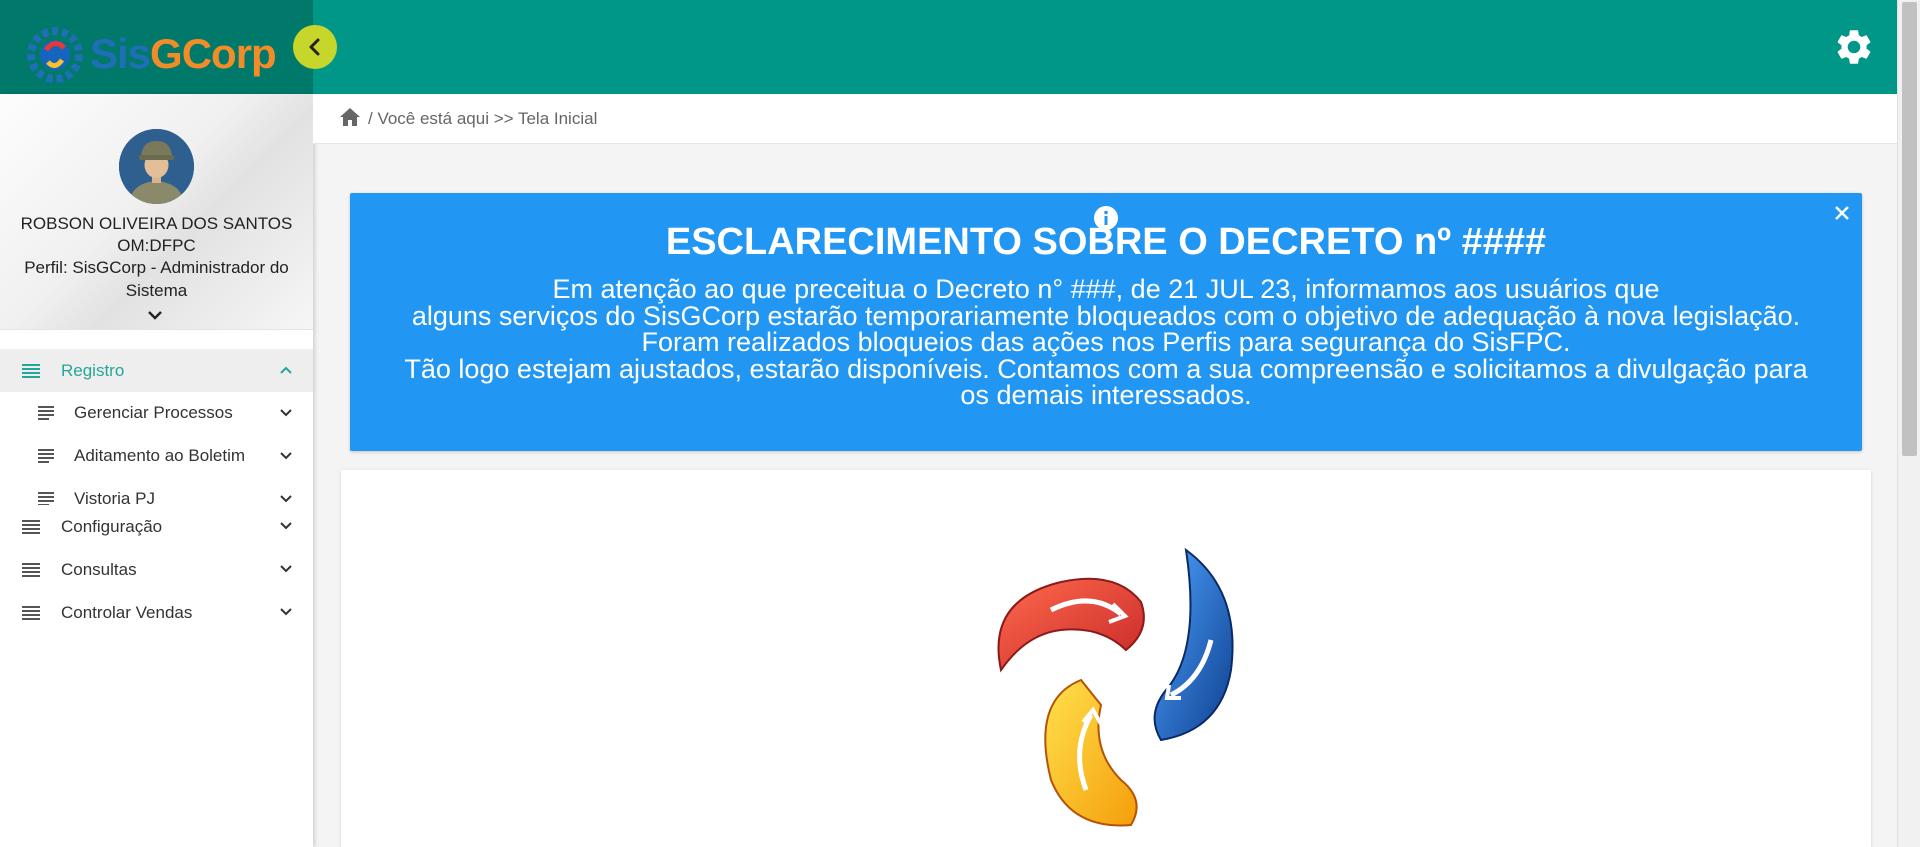  What do you see at coordinates (112, 526) in the screenshot?
I see `sidebar-item-label: Configuração` at bounding box center [112, 526].